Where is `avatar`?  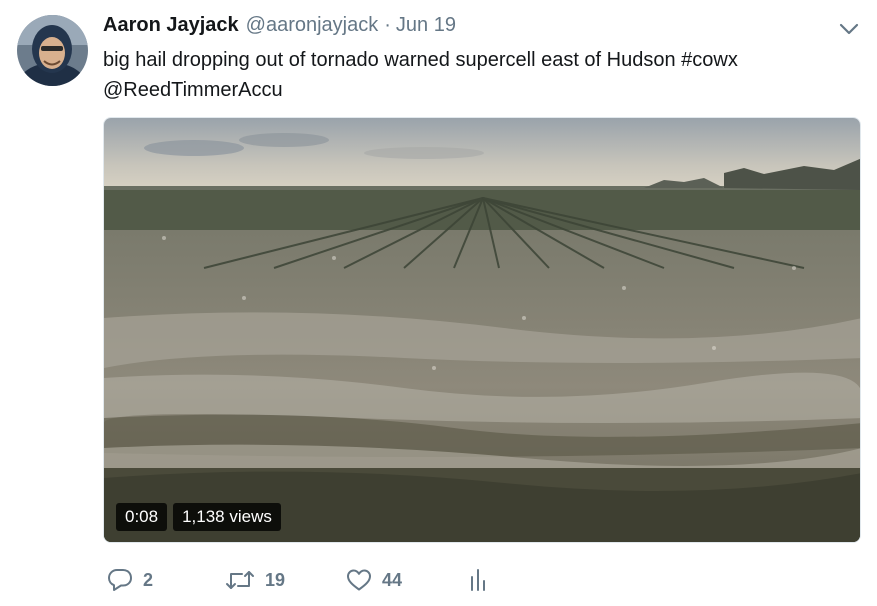
avatar is located at coordinates (52, 50).